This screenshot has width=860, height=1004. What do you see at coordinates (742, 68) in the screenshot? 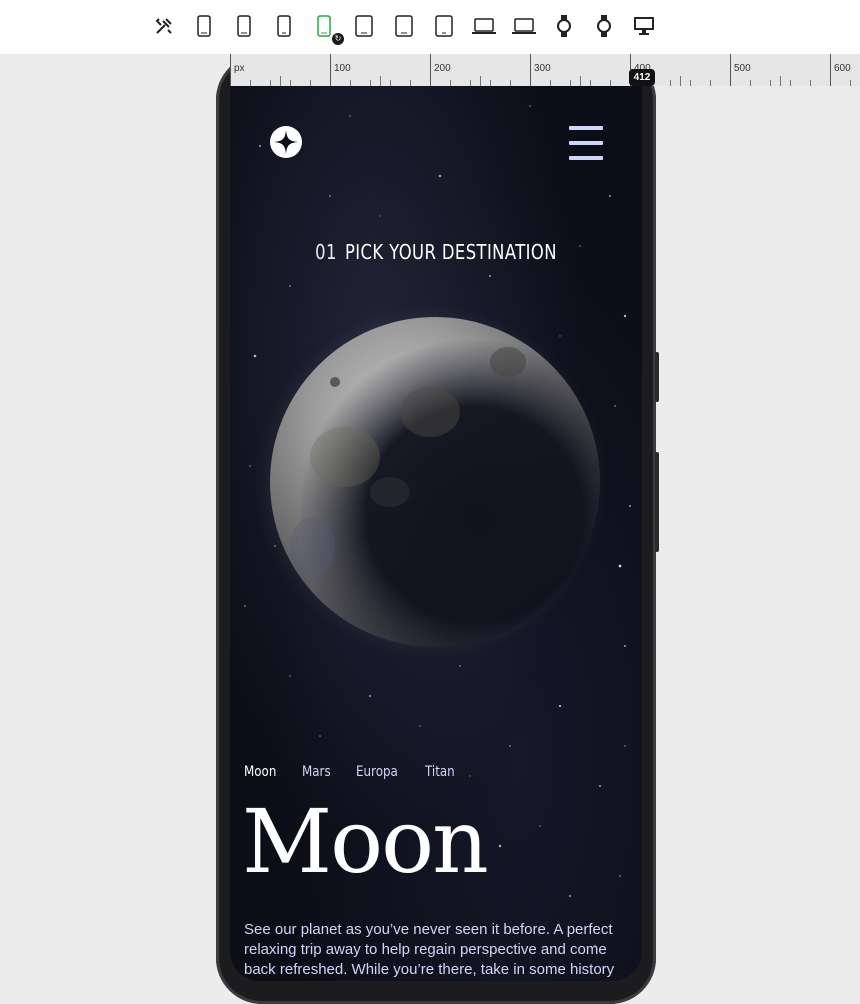
I see `ruler-label: 500` at bounding box center [742, 68].